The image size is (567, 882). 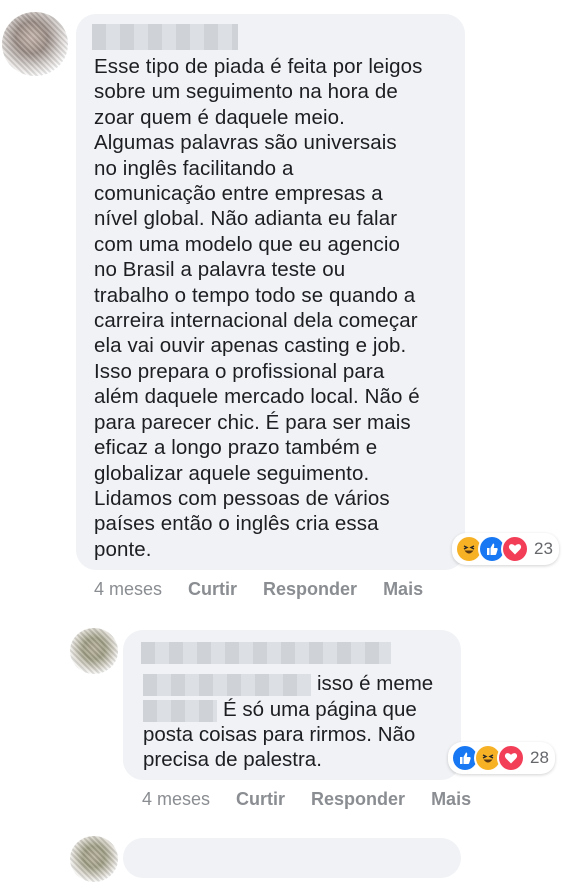 What do you see at coordinates (279, 734) in the screenshot?
I see `reply-text-line-3: posta coisas para rirmos. Não` at bounding box center [279, 734].